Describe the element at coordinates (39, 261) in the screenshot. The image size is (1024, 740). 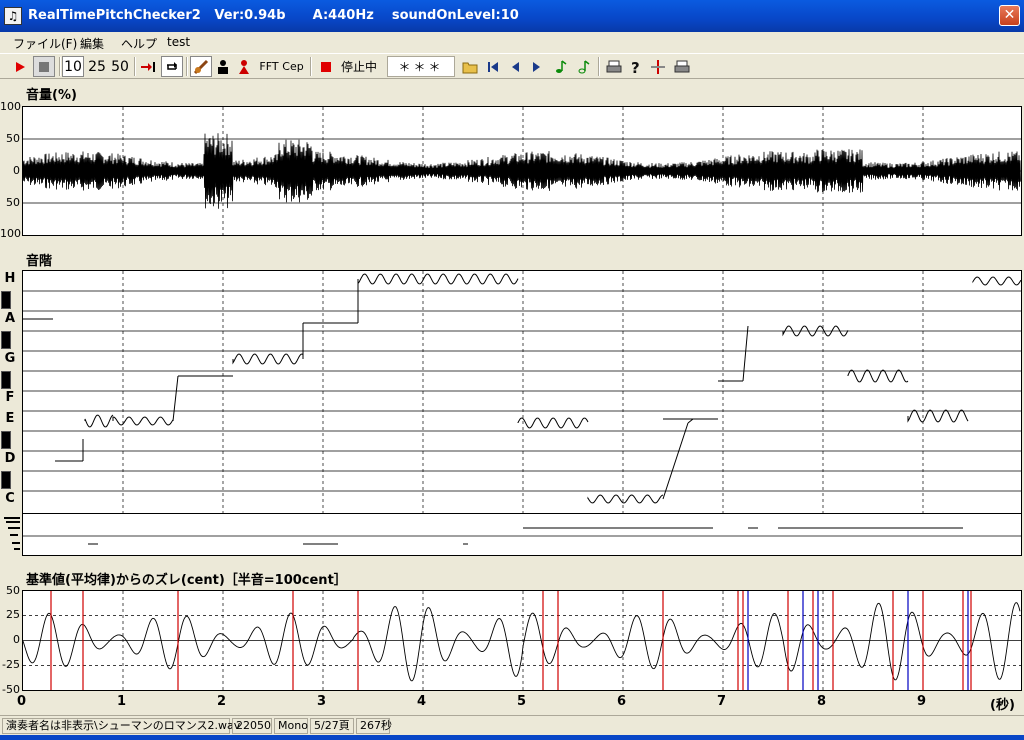
I see `scale-panel-title: 音階` at that location.